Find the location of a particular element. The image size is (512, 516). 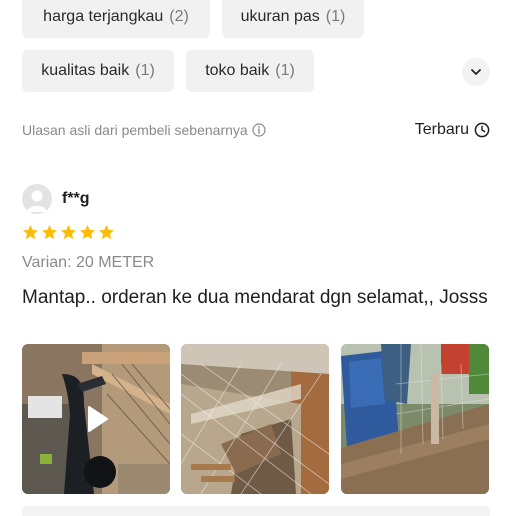

avatar is located at coordinates (37, 199).